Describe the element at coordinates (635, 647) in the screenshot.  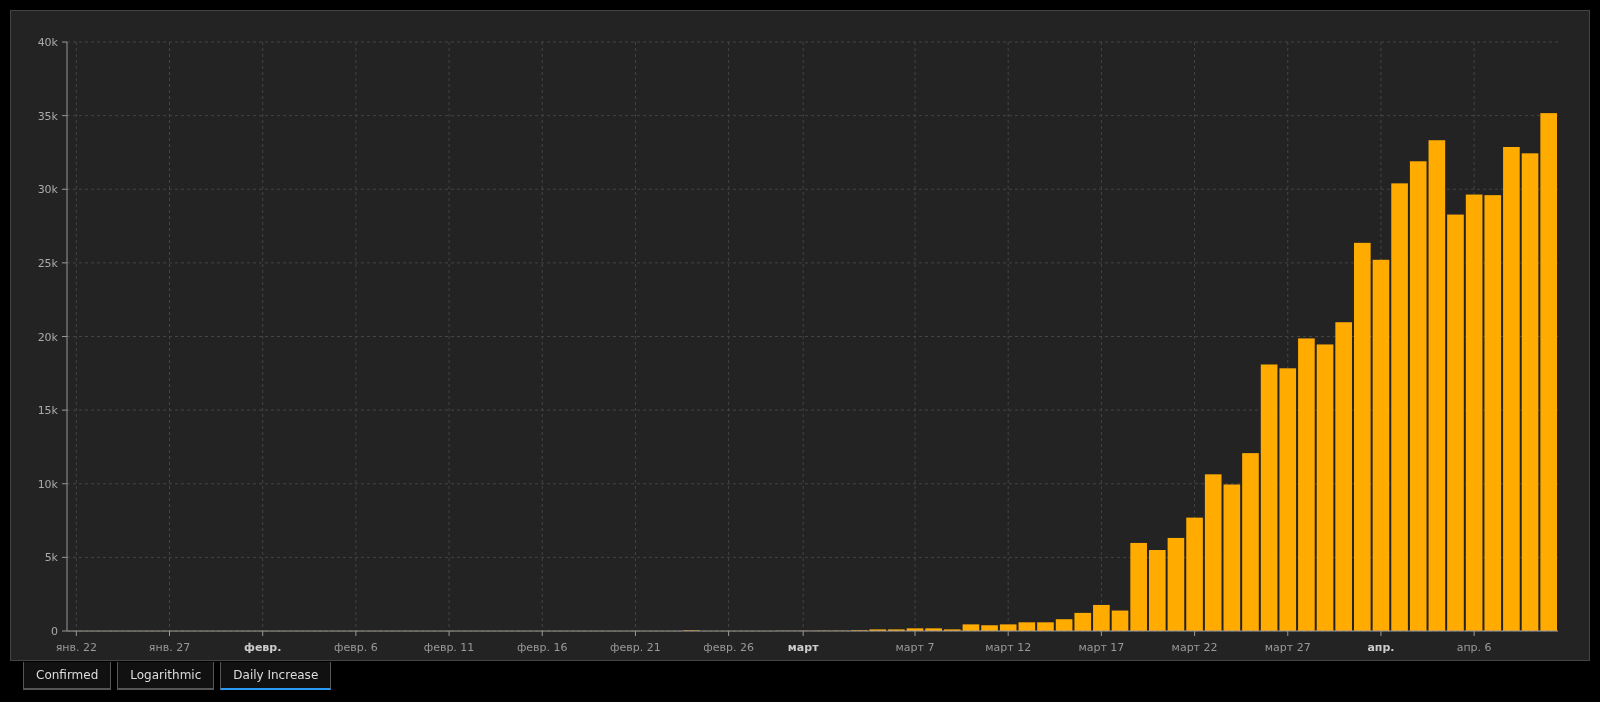
I see `axis-label: февр. 21` at that location.